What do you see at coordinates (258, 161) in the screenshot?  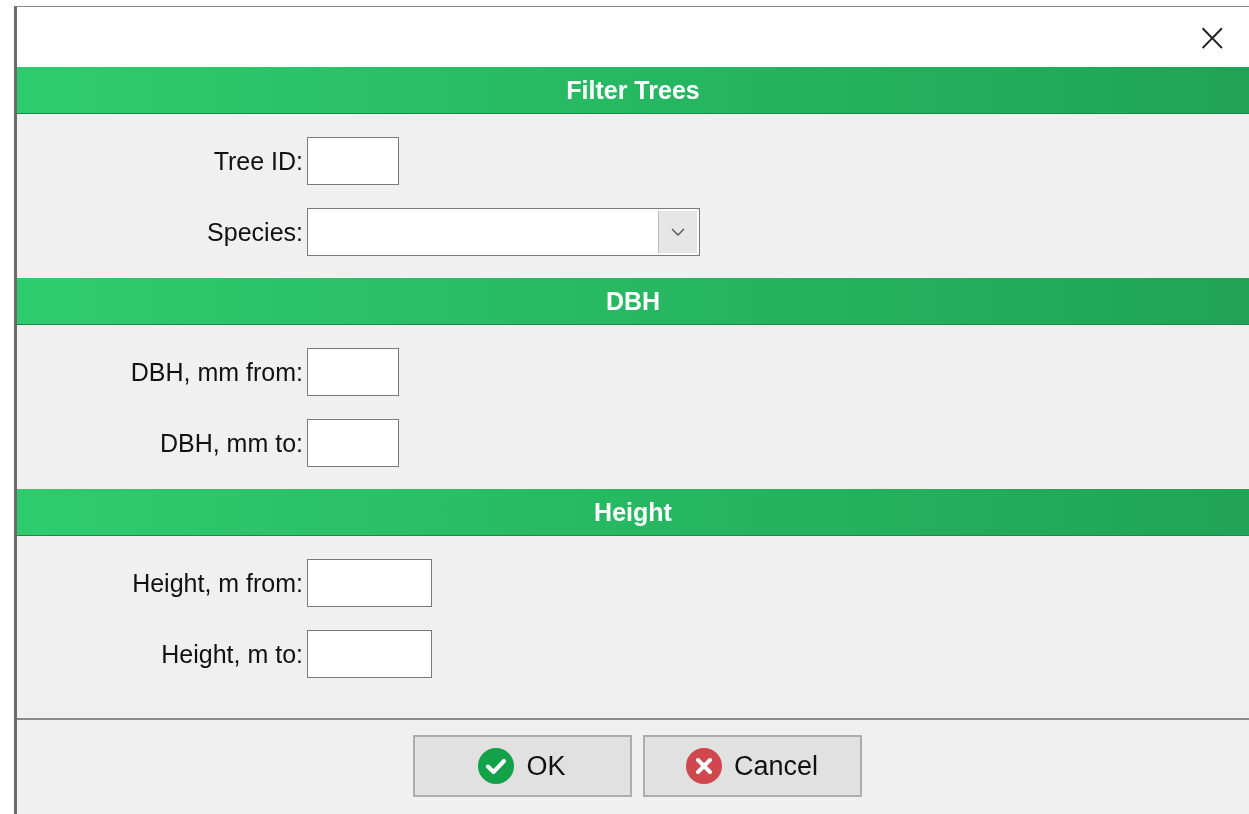 I see `field-label: Tree ID:` at bounding box center [258, 161].